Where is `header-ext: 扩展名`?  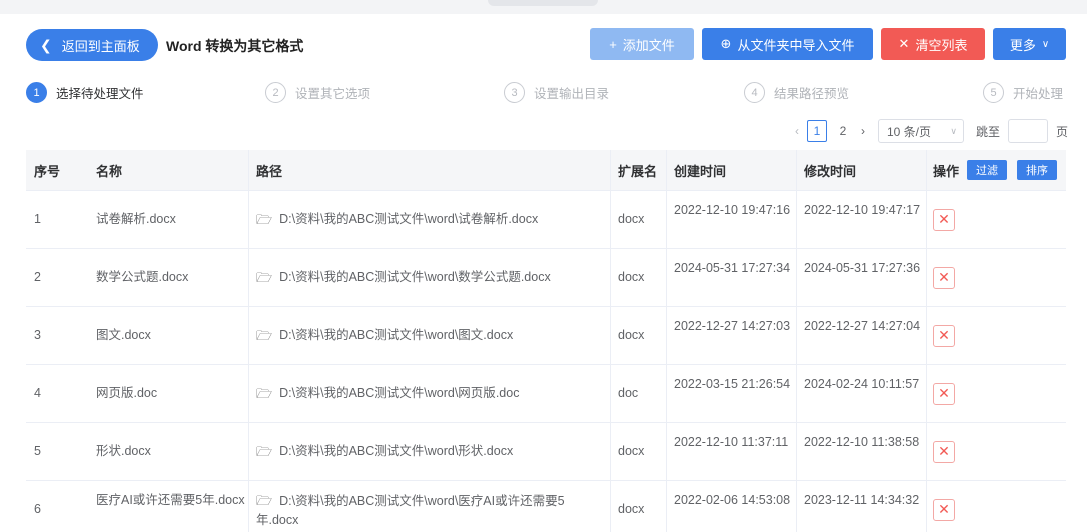 header-ext: 扩展名 is located at coordinates (638, 171).